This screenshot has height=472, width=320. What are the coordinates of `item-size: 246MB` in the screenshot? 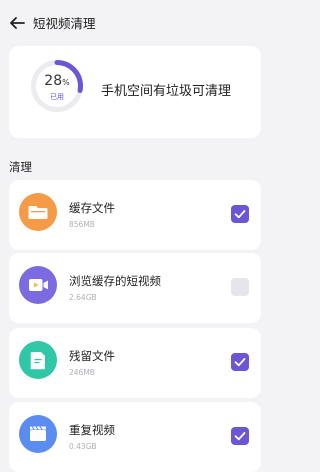 It's located at (82, 372).